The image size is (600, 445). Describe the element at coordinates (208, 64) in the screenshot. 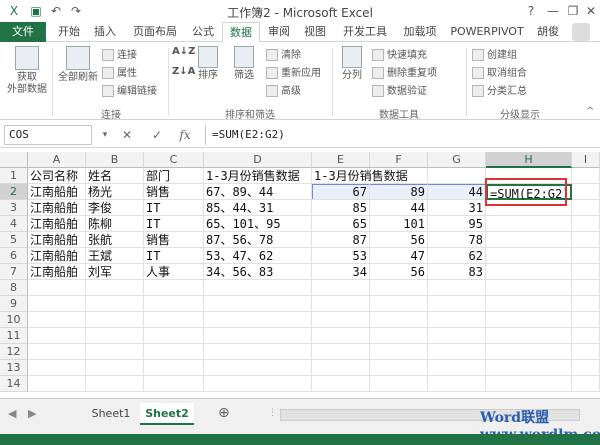

I see `sort-button: 排序` at that location.